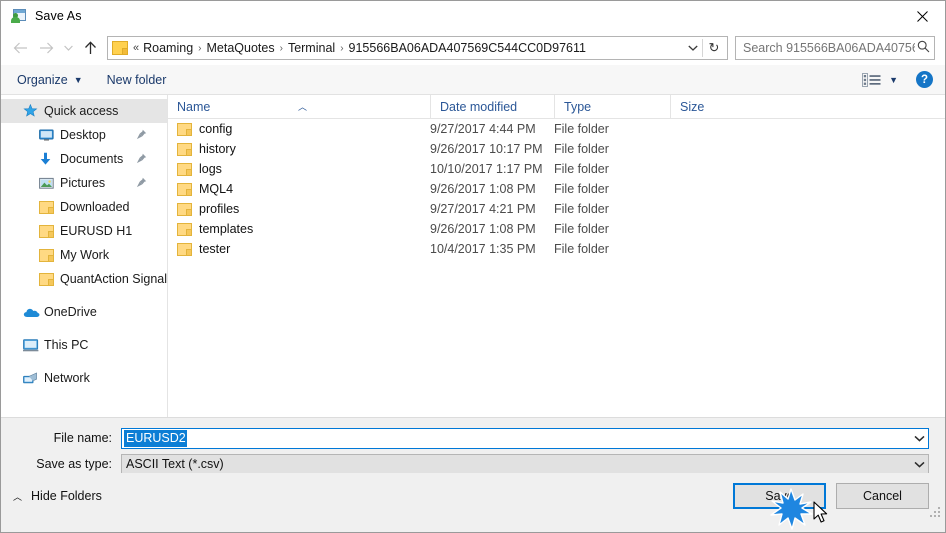 The image size is (946, 533). I want to click on file-name-cell: profiles, so click(299, 209).